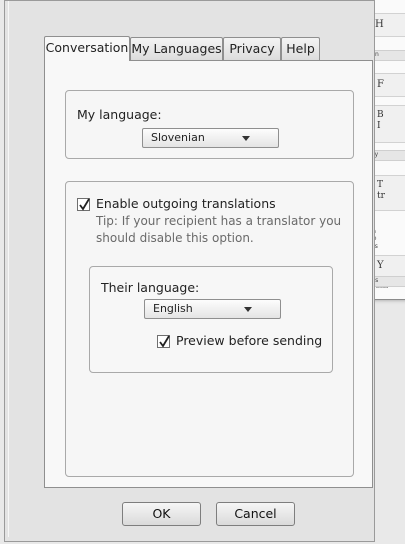 This screenshot has width=405, height=544. I want to click on tab-help: Help, so click(300, 48).